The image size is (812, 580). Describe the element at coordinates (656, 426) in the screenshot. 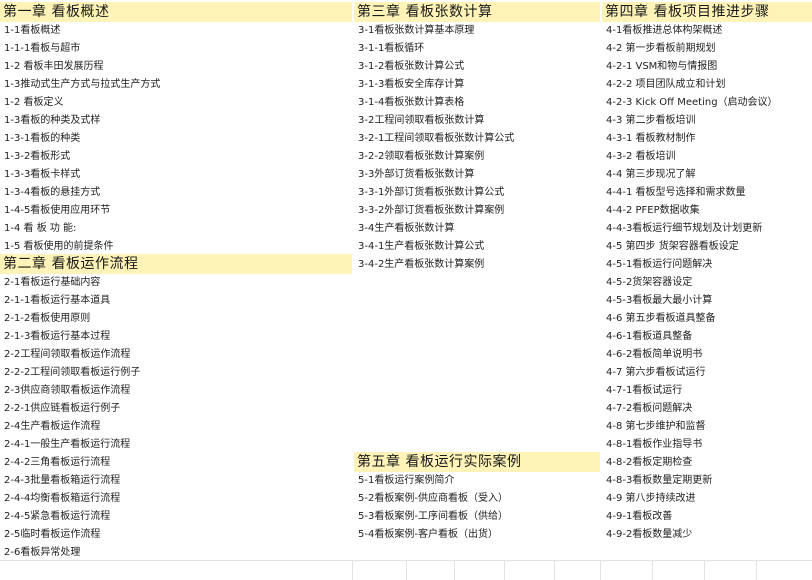

I see `toc-item: 4-8 第七步维护和监督` at that location.